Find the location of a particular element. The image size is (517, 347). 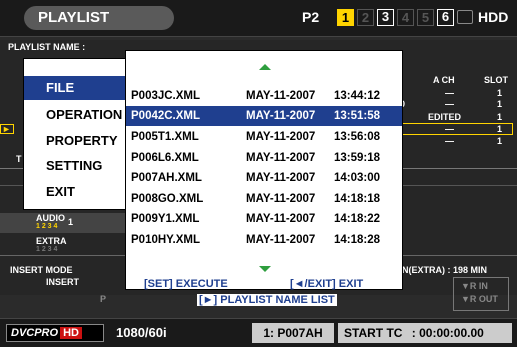

file-time: 13:56:08 is located at coordinates (357, 137).